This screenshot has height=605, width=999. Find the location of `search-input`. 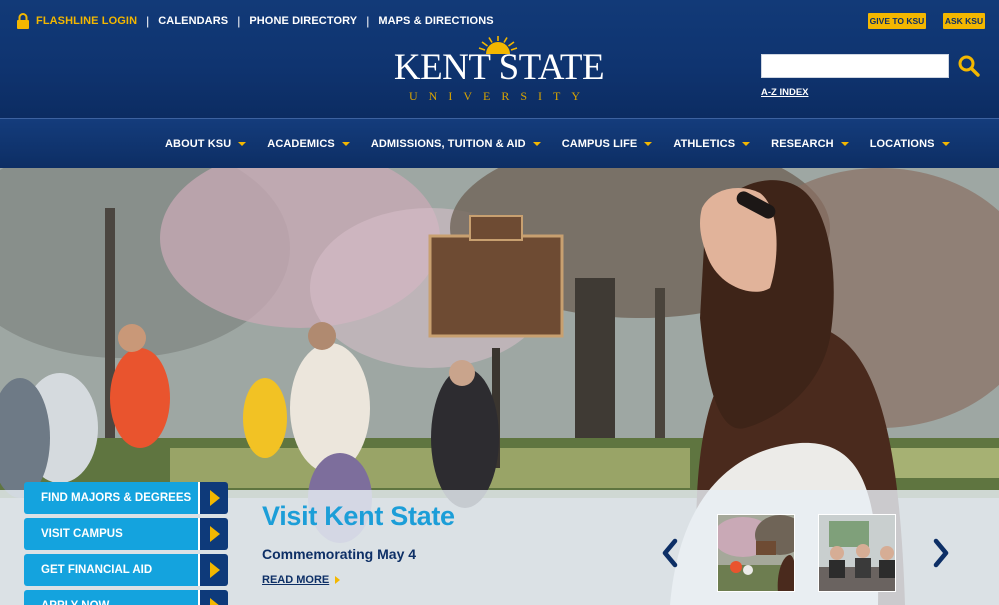

search-input is located at coordinates (855, 66).